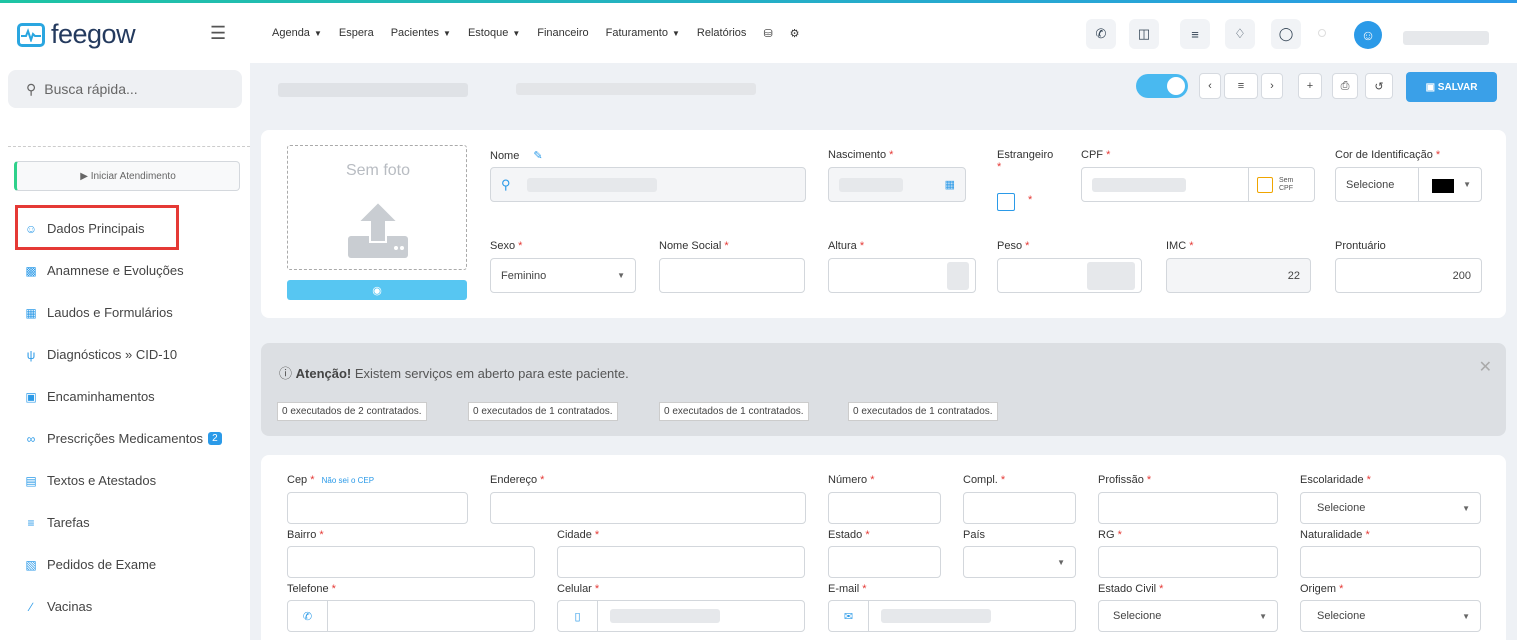  I want to click on camera-icon: ◉, so click(377, 290).